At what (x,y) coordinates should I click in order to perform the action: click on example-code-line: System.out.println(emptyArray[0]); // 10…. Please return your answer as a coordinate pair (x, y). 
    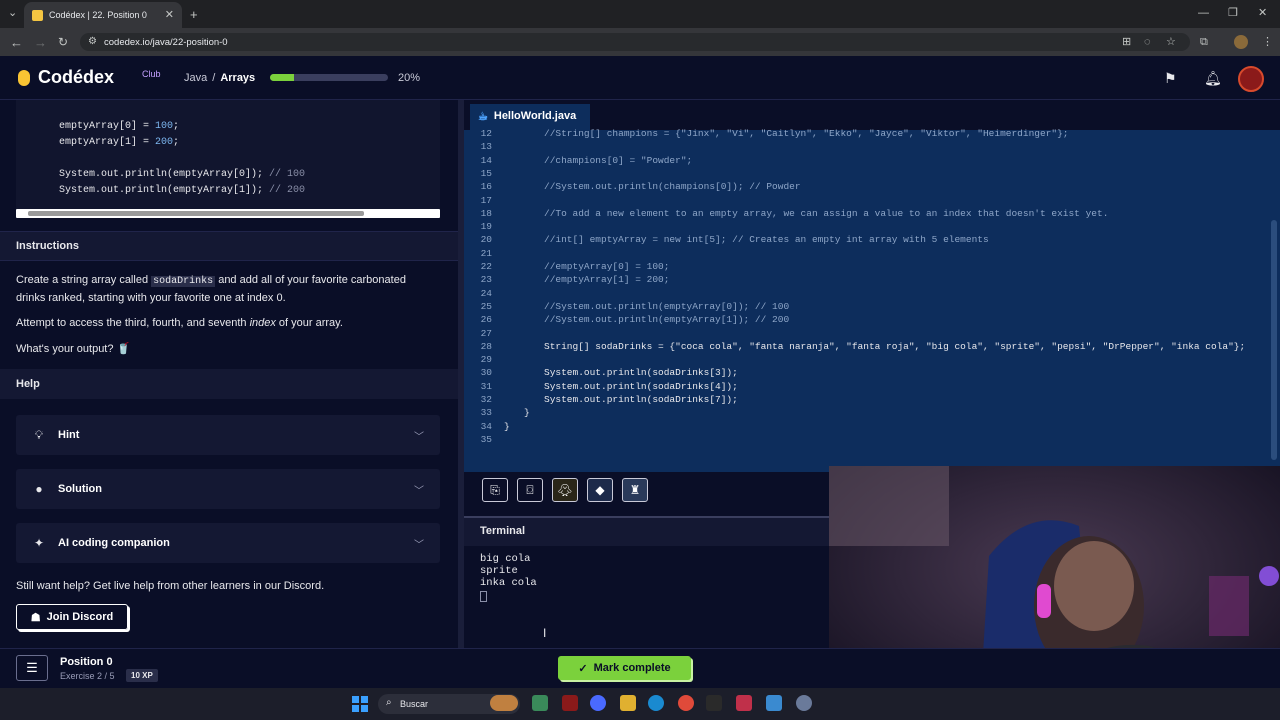
    Looking at the image, I should click on (182, 174).